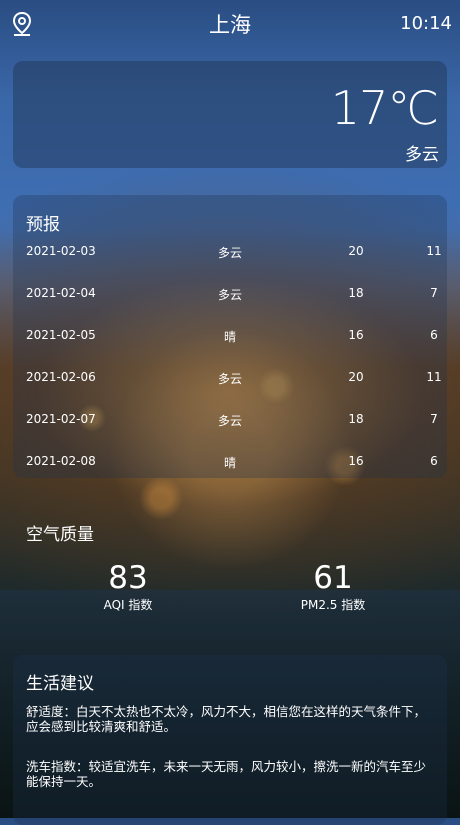  Describe the element at coordinates (61, 461) in the screenshot. I see `forecast-date: 2021-02-08` at that location.